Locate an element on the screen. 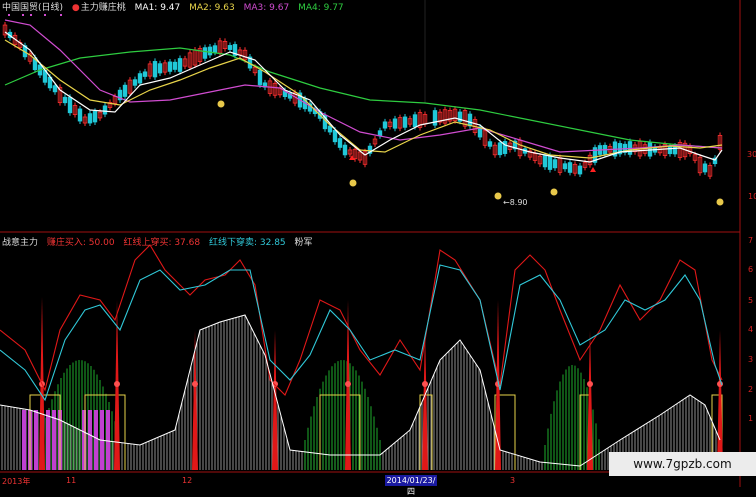 Image resolution: width=756 pixels, height=497 pixels. y-tick-bottom-2: 2 is located at coordinates (751, 389).